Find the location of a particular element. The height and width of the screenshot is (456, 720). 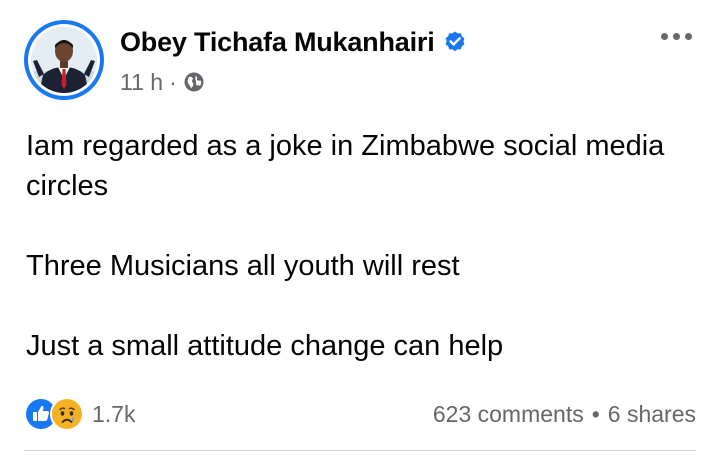

engagement-counts: 623 comments • 6 shares is located at coordinates (564, 414).